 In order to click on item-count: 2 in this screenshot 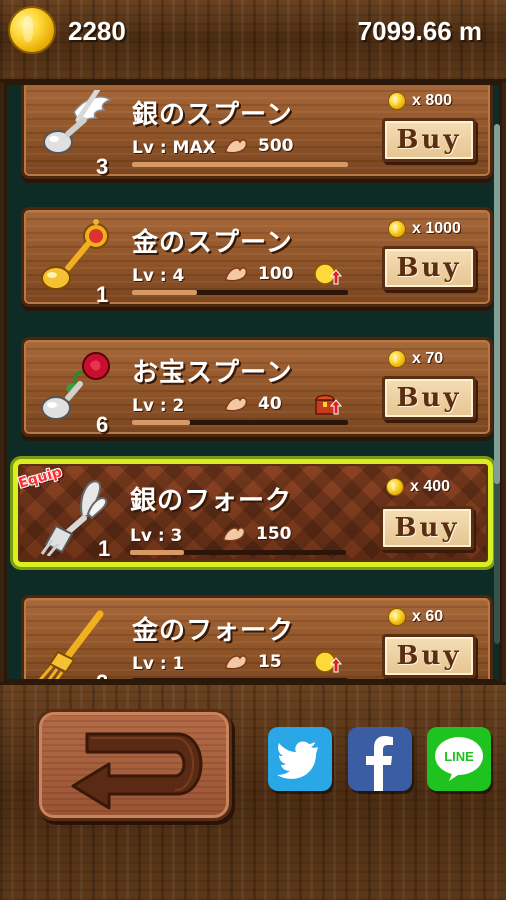, I will do `click(102, 674)`.